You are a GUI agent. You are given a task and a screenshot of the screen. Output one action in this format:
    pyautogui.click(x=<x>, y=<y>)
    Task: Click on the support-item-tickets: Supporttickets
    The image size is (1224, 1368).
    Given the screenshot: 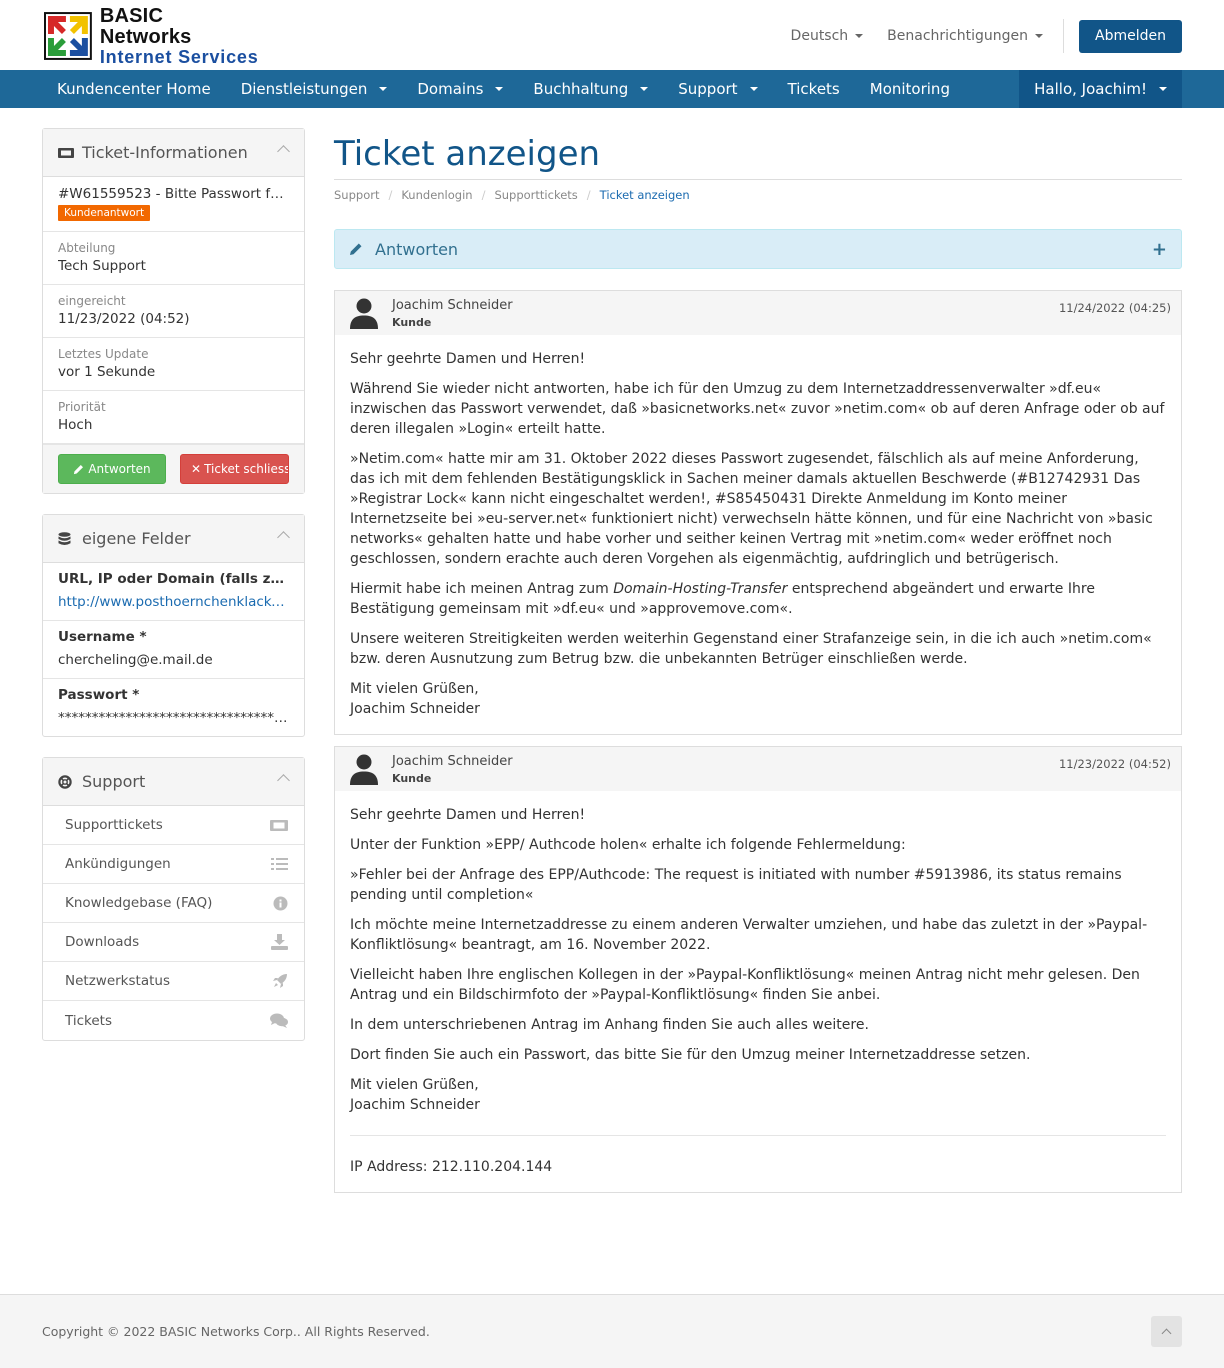 What is the action you would take?
    pyautogui.click(x=173, y=825)
    